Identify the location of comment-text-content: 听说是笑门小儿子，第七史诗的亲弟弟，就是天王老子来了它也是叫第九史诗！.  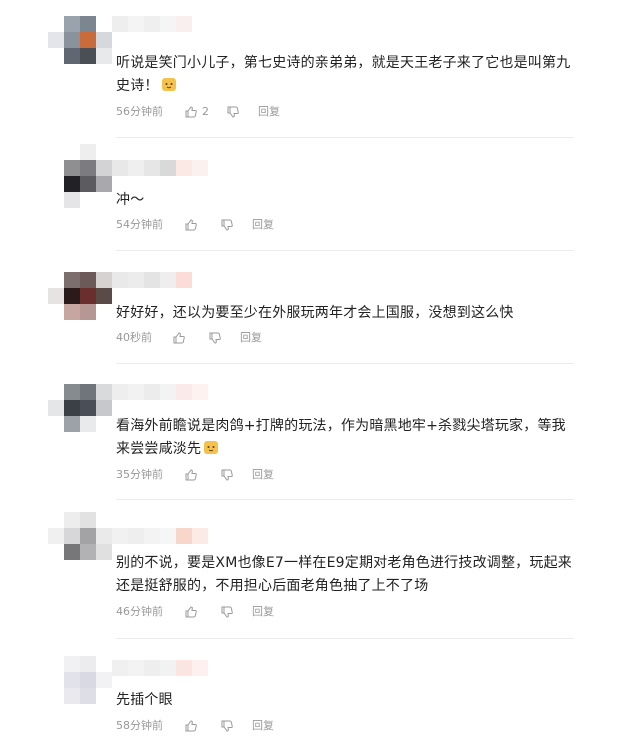
(343, 74).